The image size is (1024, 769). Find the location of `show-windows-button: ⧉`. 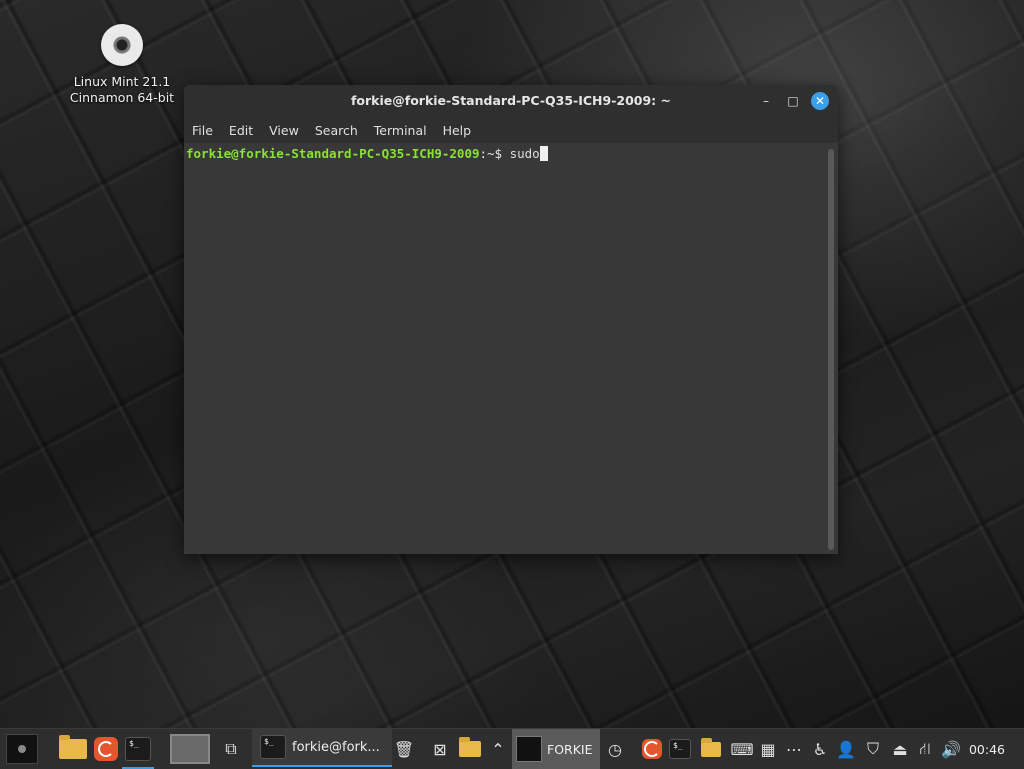

show-windows-button: ⧉ is located at coordinates (231, 749).